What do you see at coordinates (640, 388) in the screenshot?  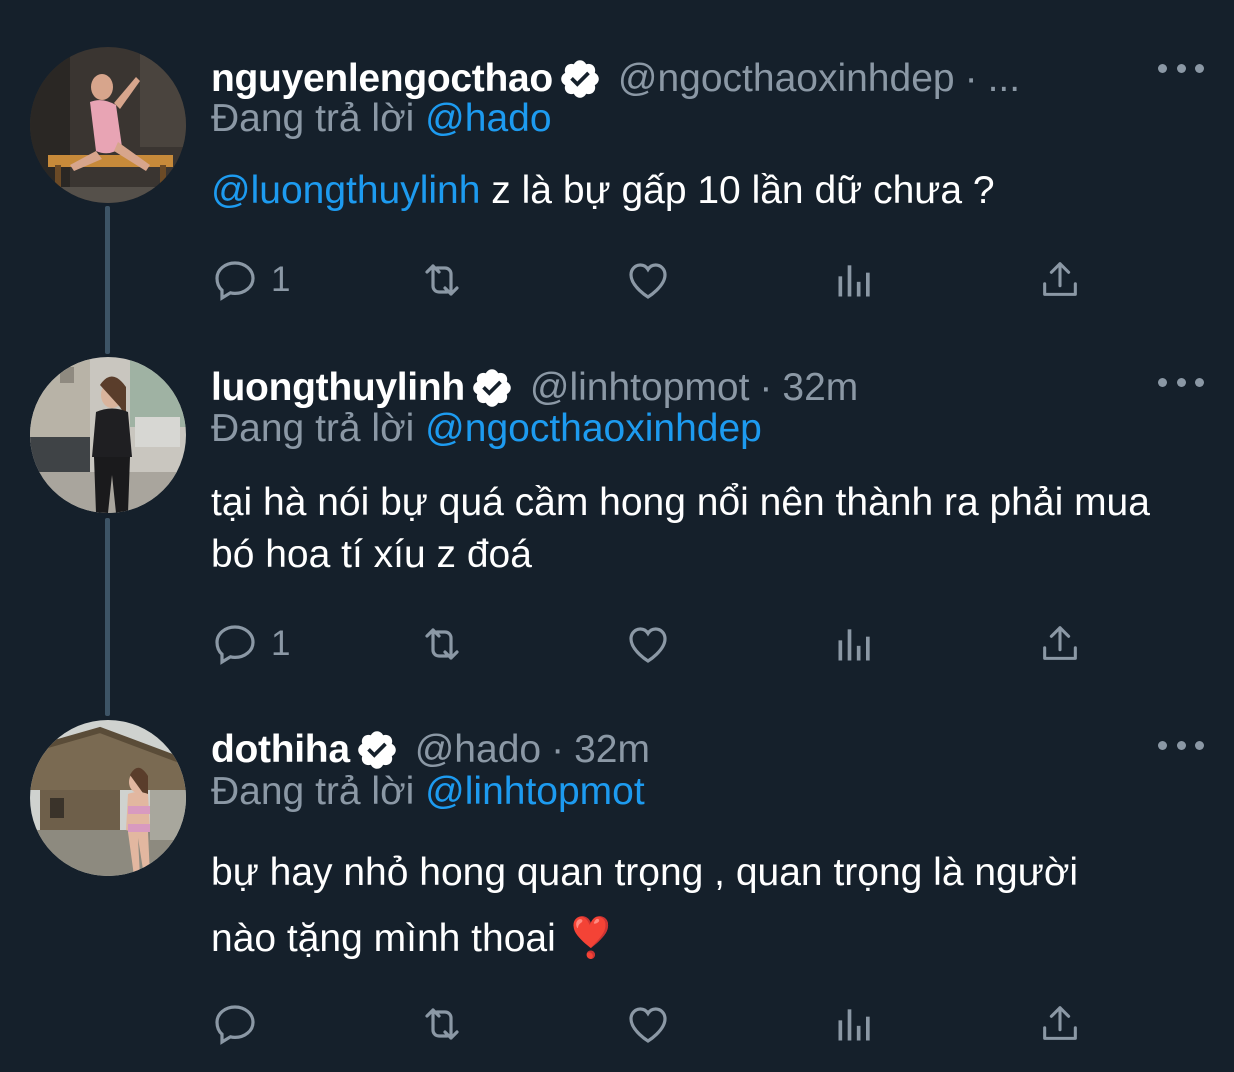 I see `user-handle: @linhtopmot` at bounding box center [640, 388].